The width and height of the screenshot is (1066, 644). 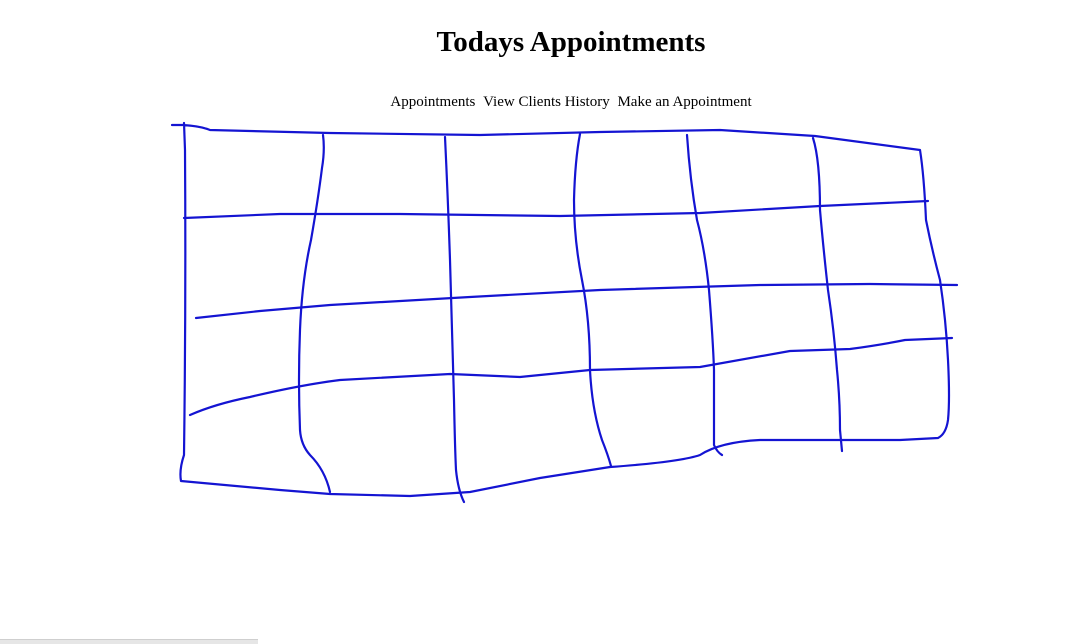 What do you see at coordinates (546, 102) in the screenshot?
I see `nav-link-view-clients-history: View Clients History` at bounding box center [546, 102].